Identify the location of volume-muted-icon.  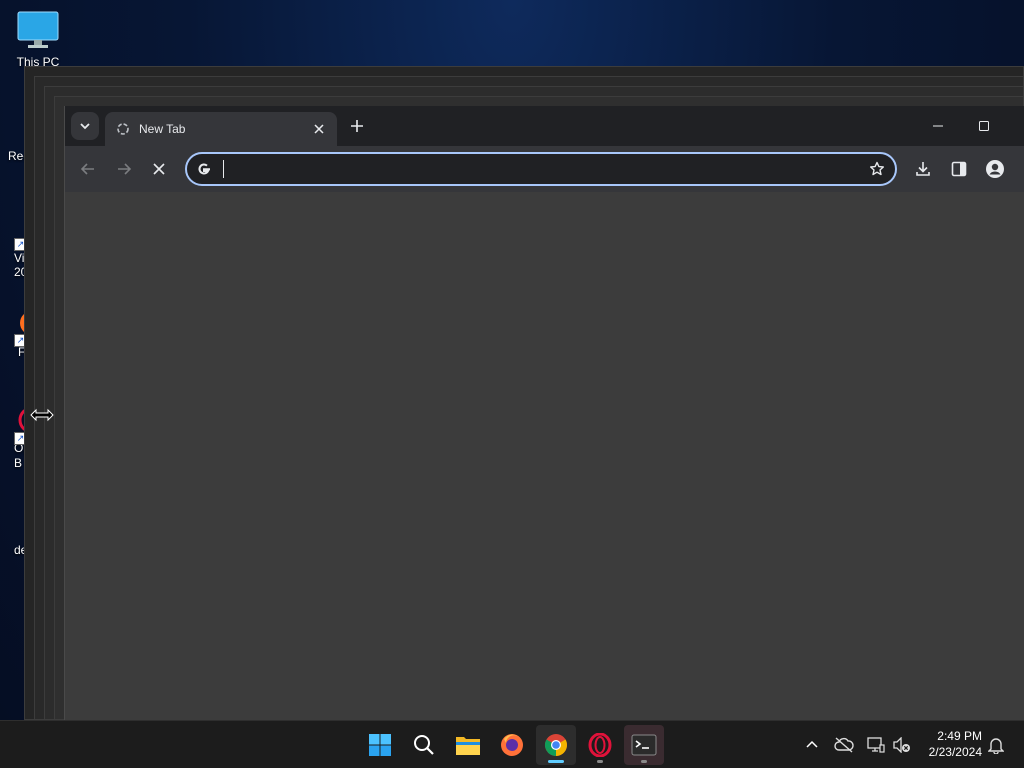
(901, 745).